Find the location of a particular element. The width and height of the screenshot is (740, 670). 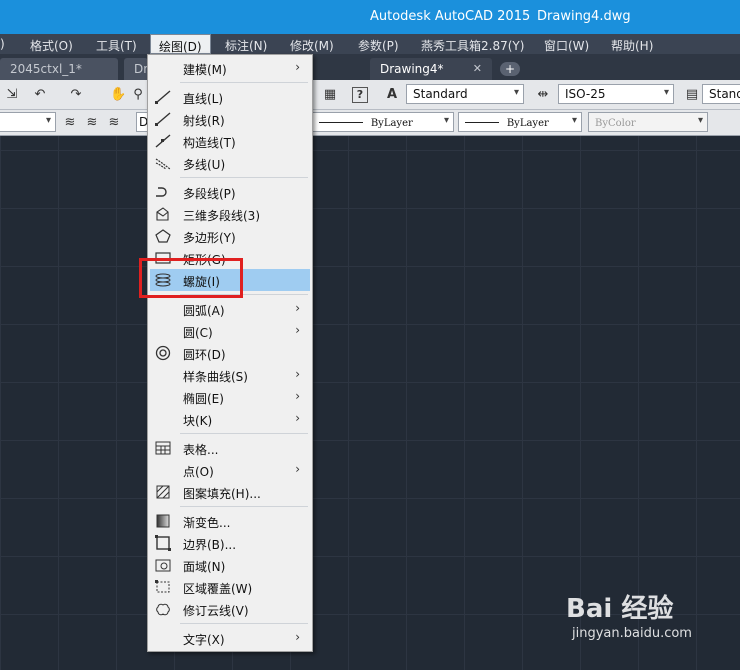

properties-toolbar: ▾ ≋ ≋ ≋ D ByLayer ▾ ByLayer ▾ ByColor ▾ is located at coordinates (370, 123).